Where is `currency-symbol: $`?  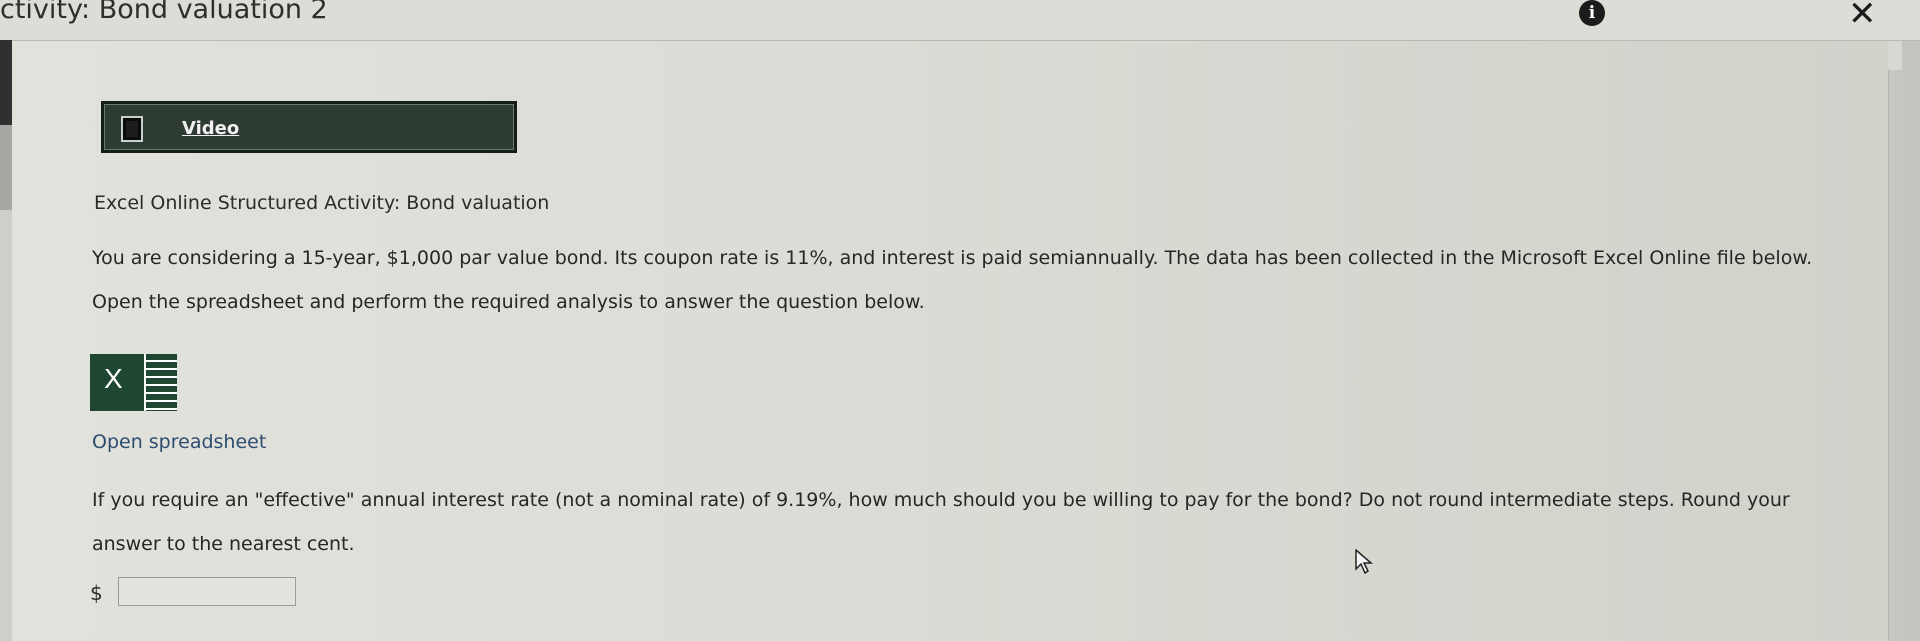 currency-symbol: $ is located at coordinates (96, 593).